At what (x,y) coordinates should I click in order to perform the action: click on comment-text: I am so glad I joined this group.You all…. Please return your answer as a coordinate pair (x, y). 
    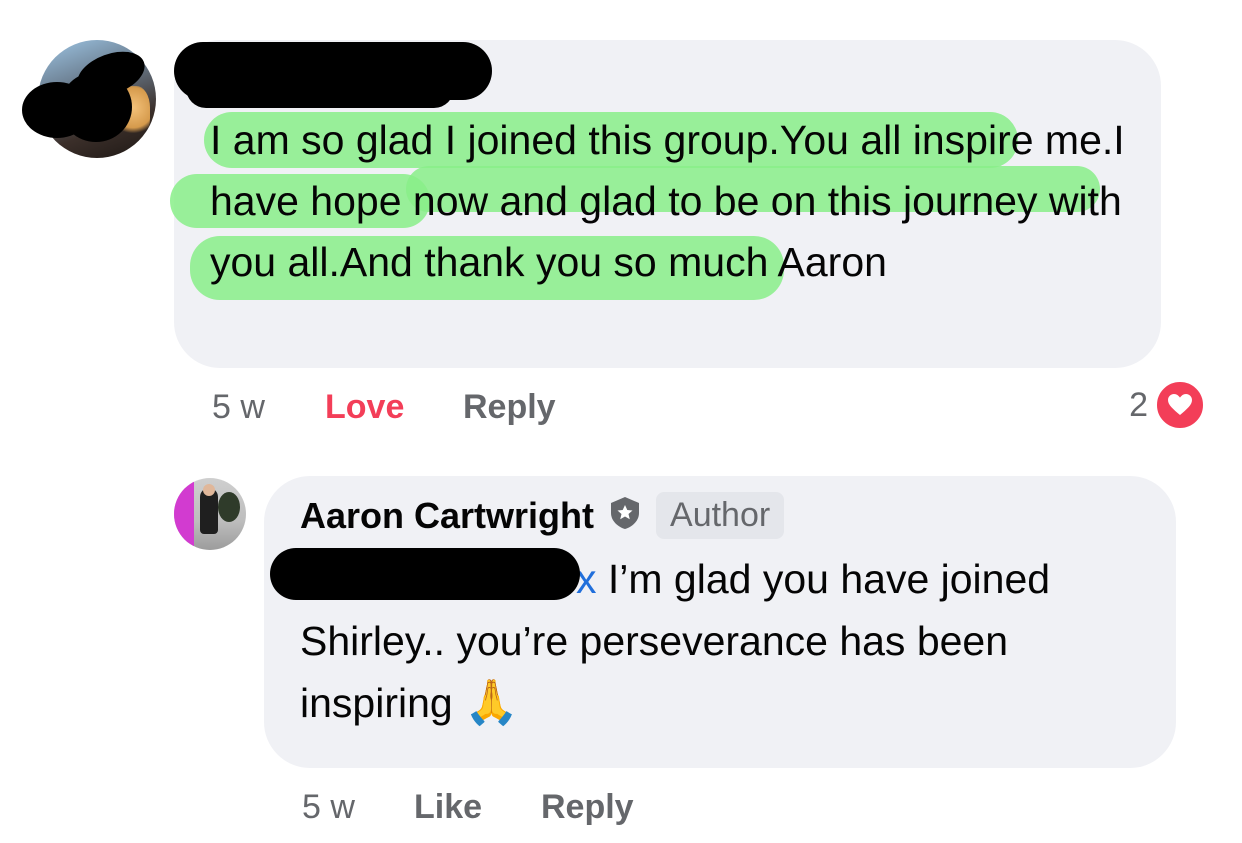
    Looking at the image, I should click on (667, 201).